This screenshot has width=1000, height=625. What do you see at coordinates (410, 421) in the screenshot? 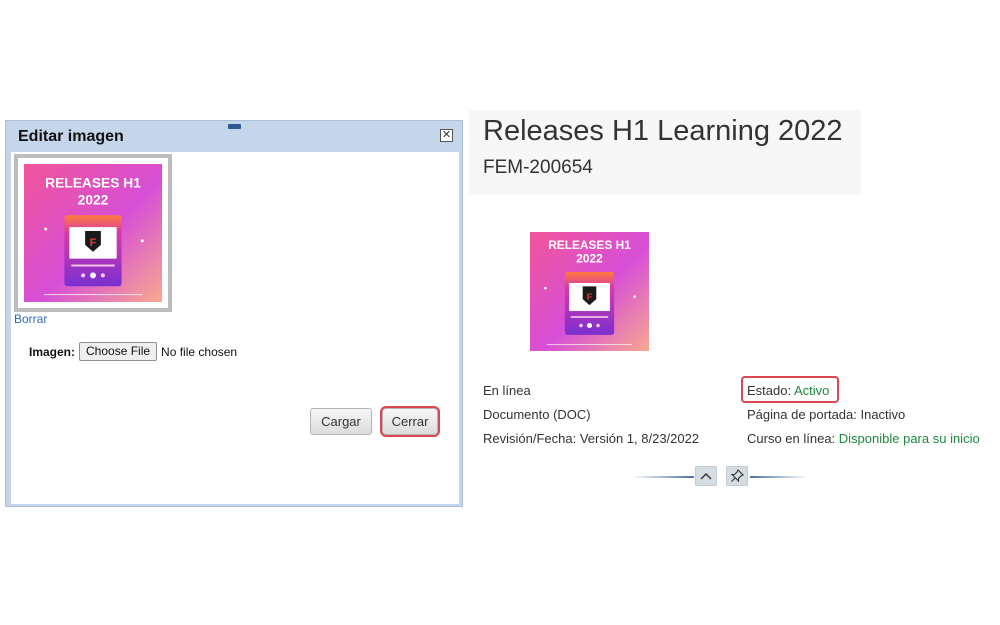
I see `close-button: Cerrar` at bounding box center [410, 421].